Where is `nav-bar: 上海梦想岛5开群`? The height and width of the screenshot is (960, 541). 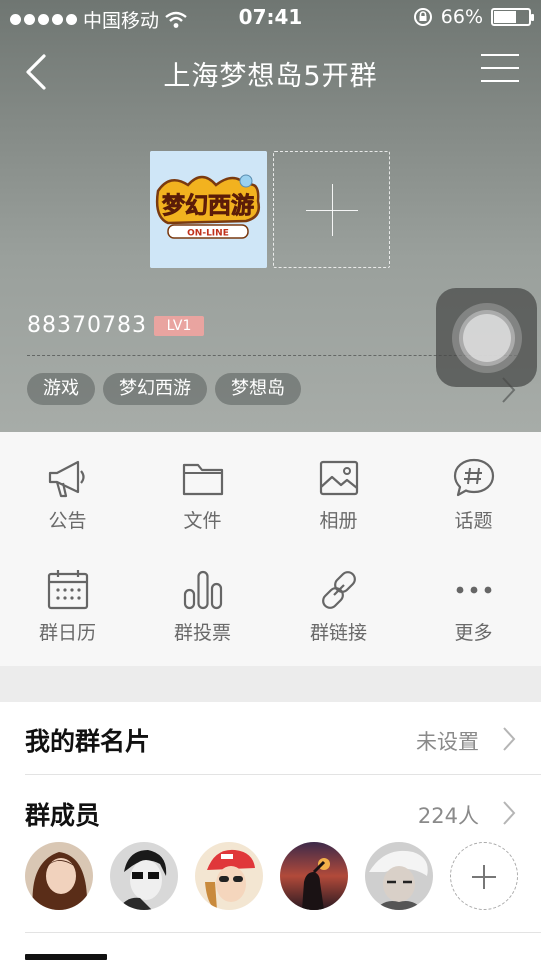
nav-bar: 上海梦想岛5开群 is located at coordinates (270, 72).